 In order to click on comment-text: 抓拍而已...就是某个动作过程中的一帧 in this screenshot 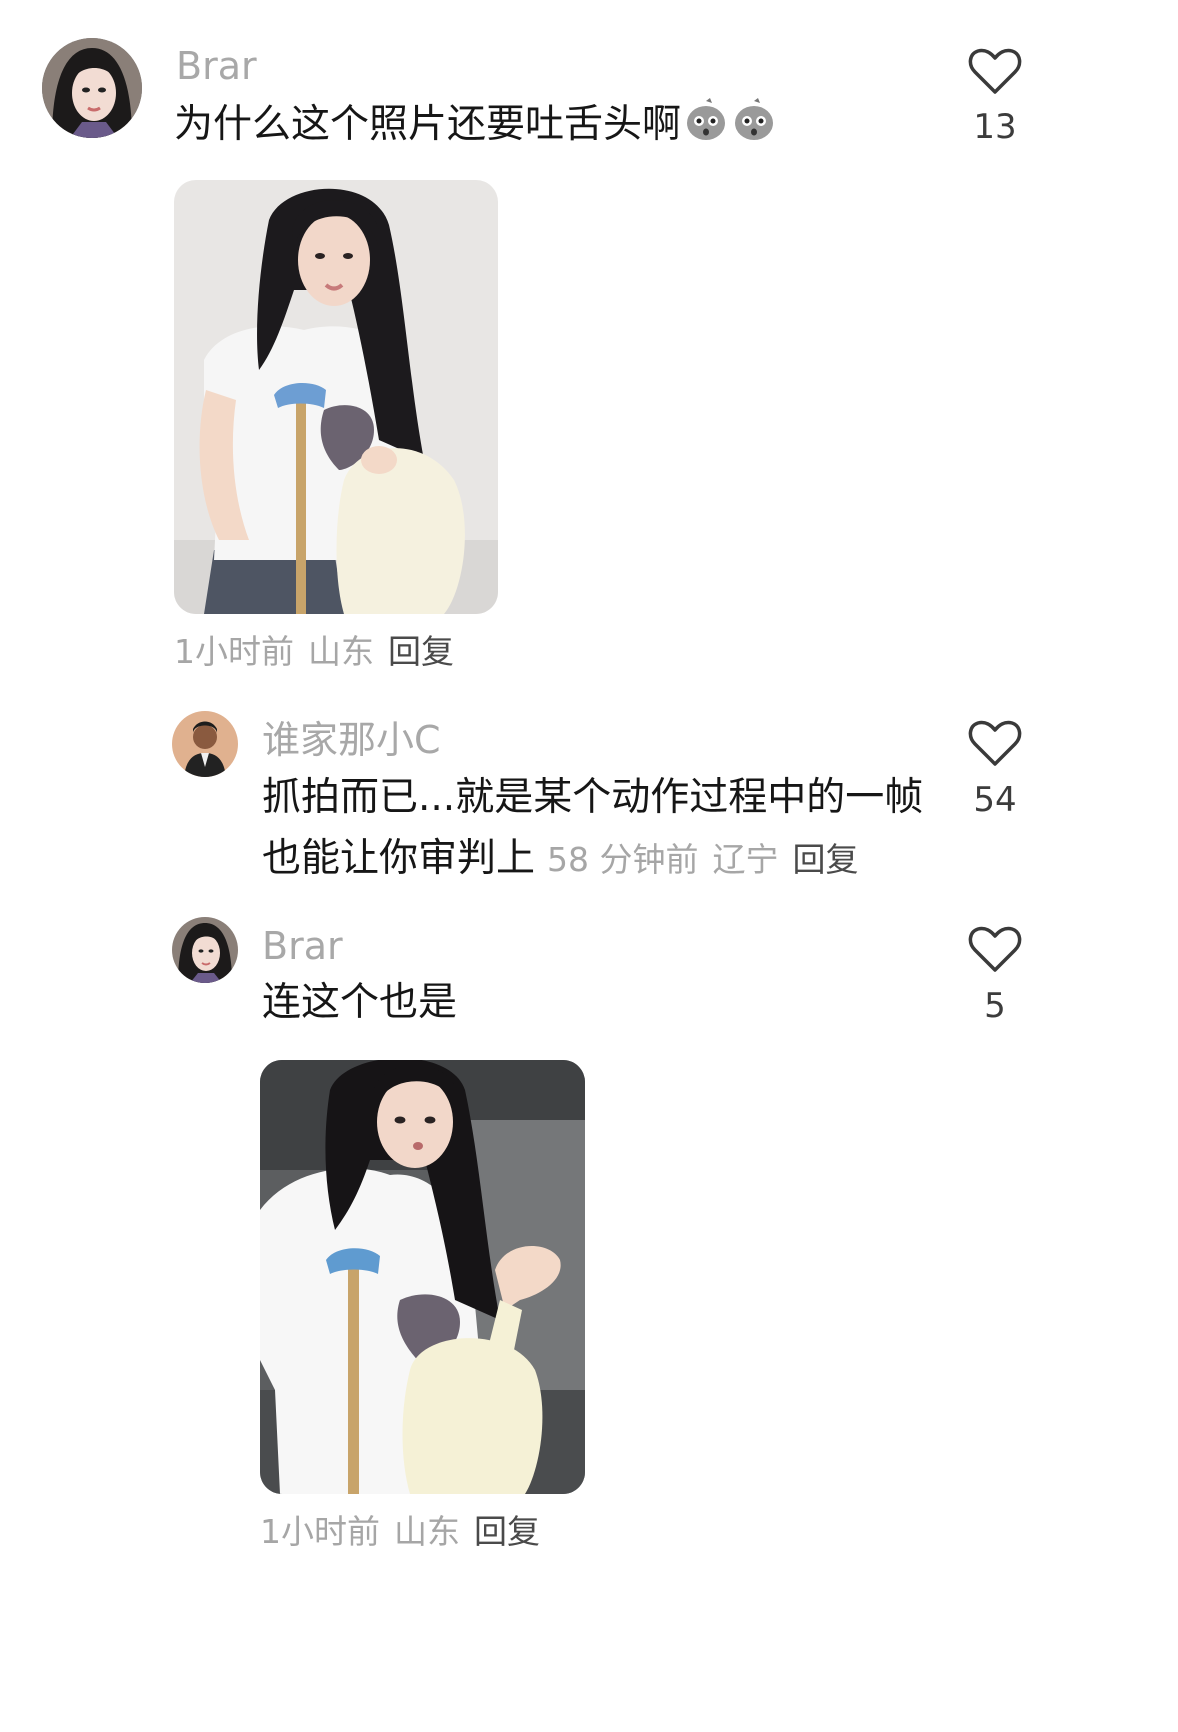, I will do `click(592, 798)`.